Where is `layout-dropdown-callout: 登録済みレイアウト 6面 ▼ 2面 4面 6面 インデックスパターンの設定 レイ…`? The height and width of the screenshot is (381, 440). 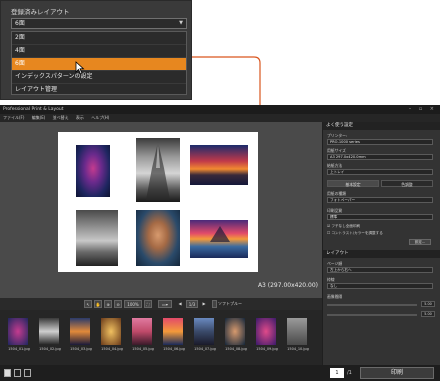 layout-dropdown-callout: 登録済みレイアウト 6面 ▼ 2面 4面 6面 インデックスパターンの設定 レイ… is located at coordinates (96, 50).